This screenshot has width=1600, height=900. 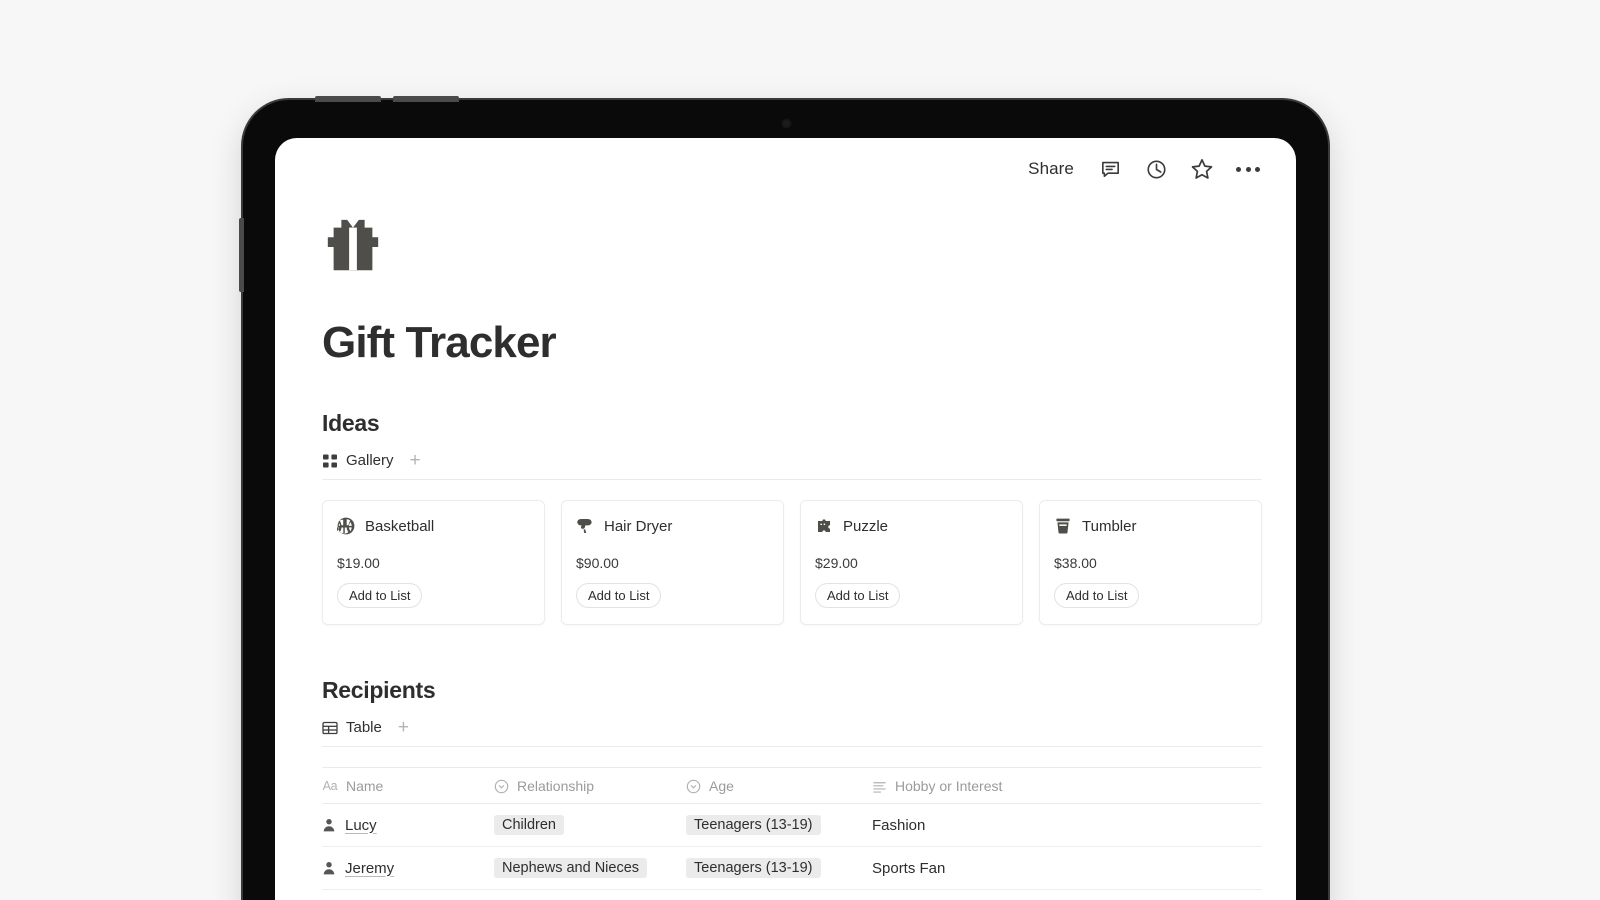 I want to click on cell-age: Kids (6-12), so click(x=779, y=894).